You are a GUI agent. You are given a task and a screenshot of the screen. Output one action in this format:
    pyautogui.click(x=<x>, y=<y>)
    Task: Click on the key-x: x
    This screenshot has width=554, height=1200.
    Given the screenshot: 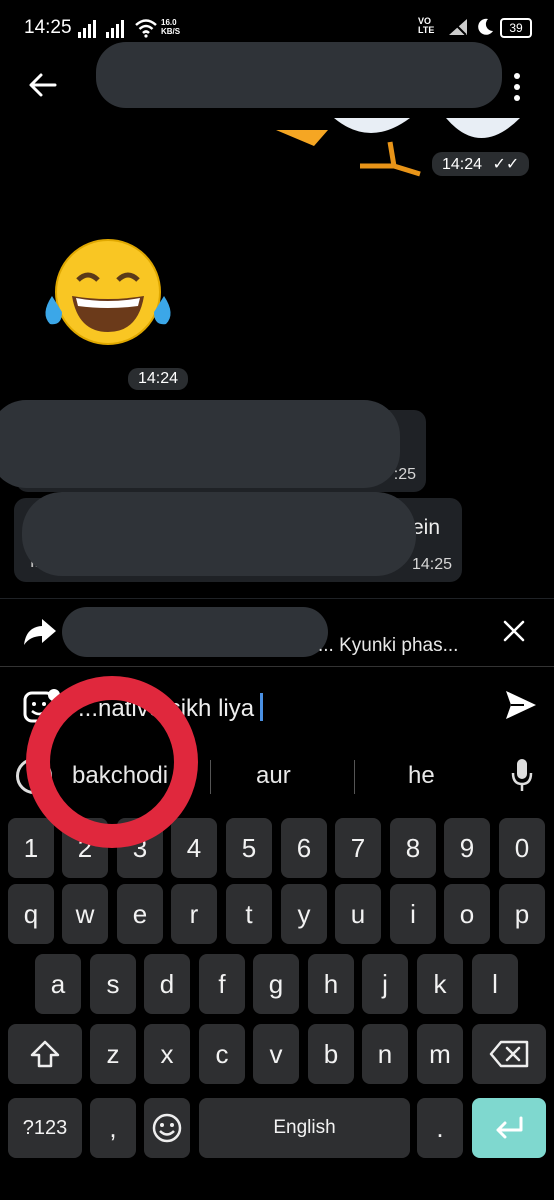 What is the action you would take?
    pyautogui.click(x=167, y=1054)
    